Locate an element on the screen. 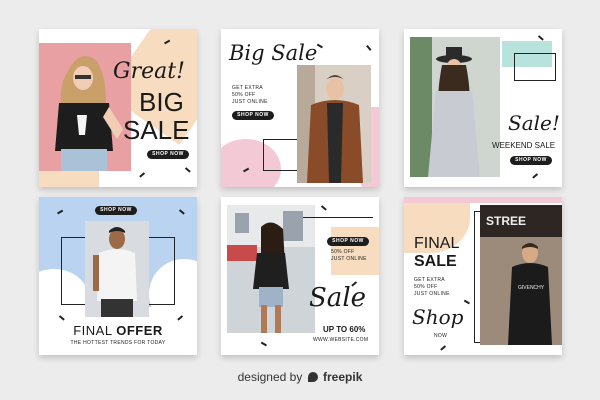  storefront-sign: STREE is located at coordinates (506, 221).